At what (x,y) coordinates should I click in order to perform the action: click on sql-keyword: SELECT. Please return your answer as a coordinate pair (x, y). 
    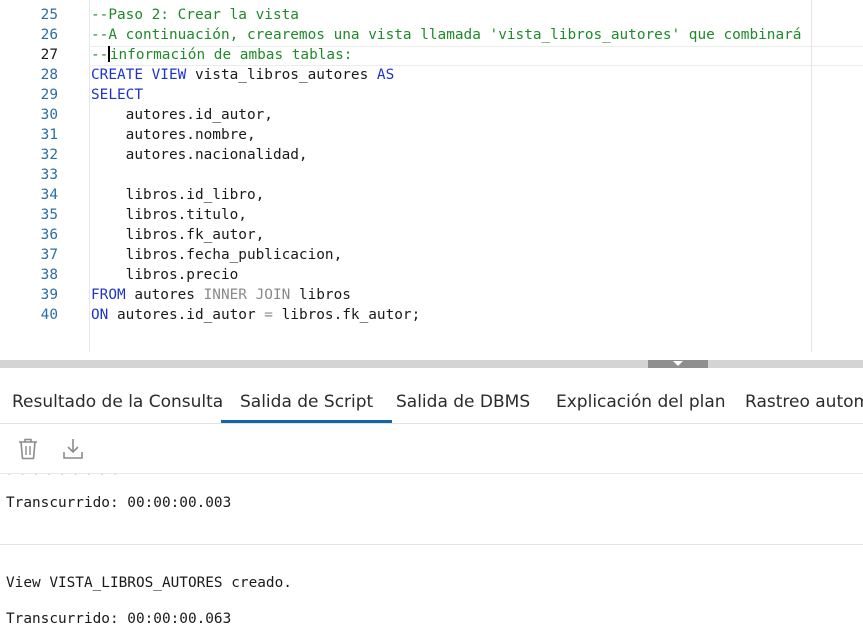
    Looking at the image, I should click on (117, 95).